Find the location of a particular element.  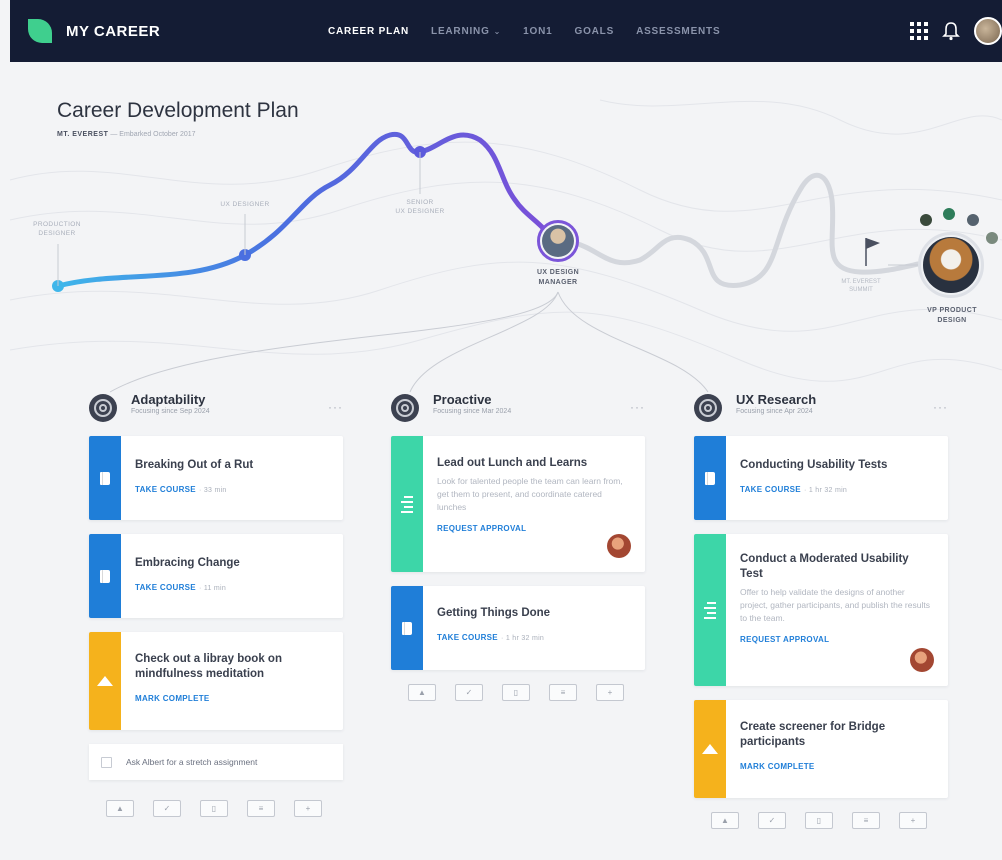

column-header: UX Research Focusing since Apr 2024 ··· is located at coordinates (821, 408).